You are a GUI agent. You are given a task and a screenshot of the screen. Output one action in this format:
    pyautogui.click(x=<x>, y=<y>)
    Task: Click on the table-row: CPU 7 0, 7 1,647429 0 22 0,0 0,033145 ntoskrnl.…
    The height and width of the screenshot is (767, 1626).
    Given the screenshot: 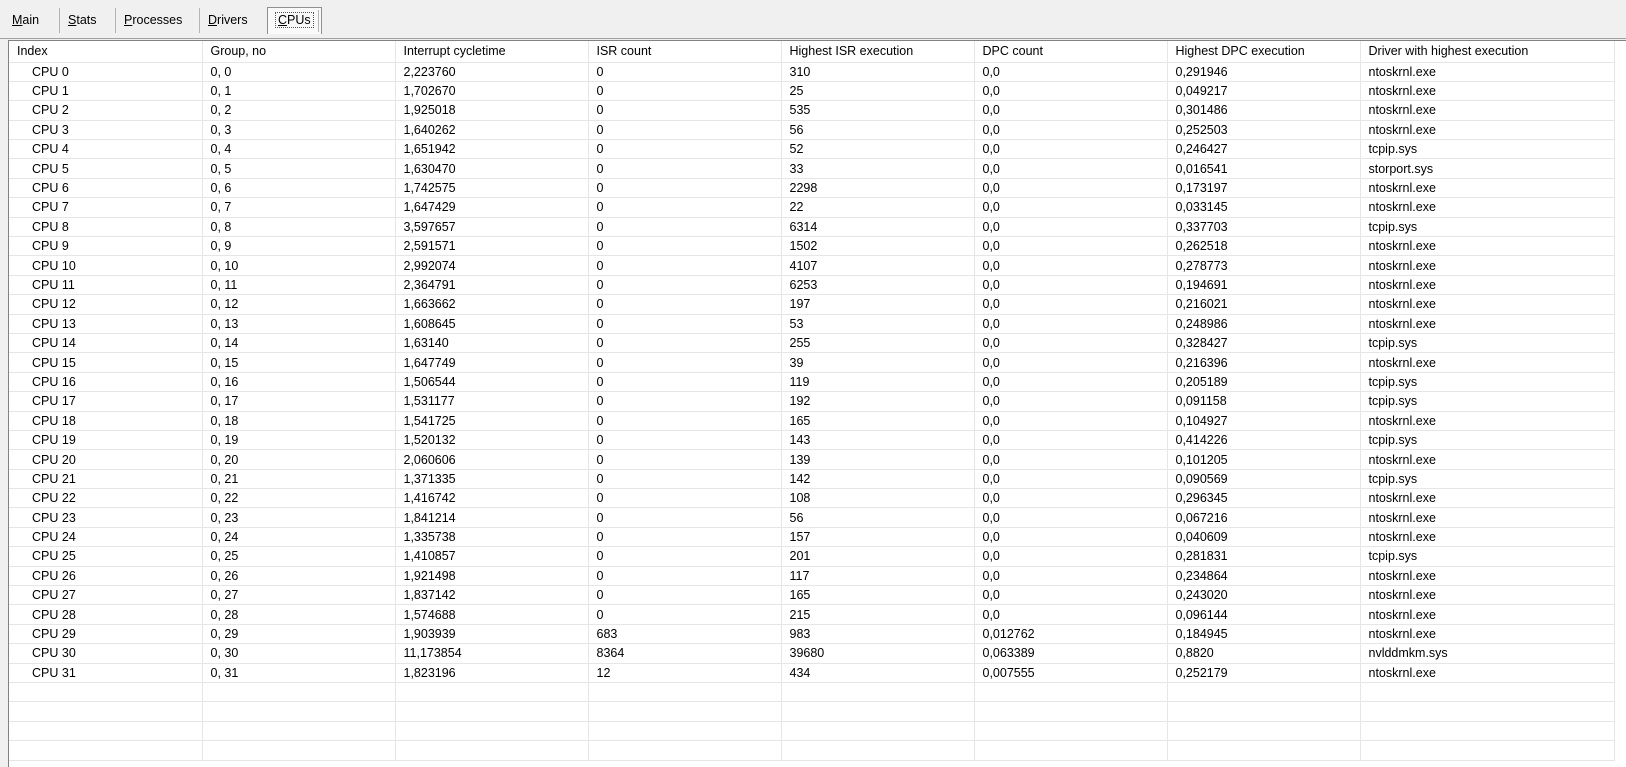 What is the action you would take?
    pyautogui.click(x=812, y=207)
    